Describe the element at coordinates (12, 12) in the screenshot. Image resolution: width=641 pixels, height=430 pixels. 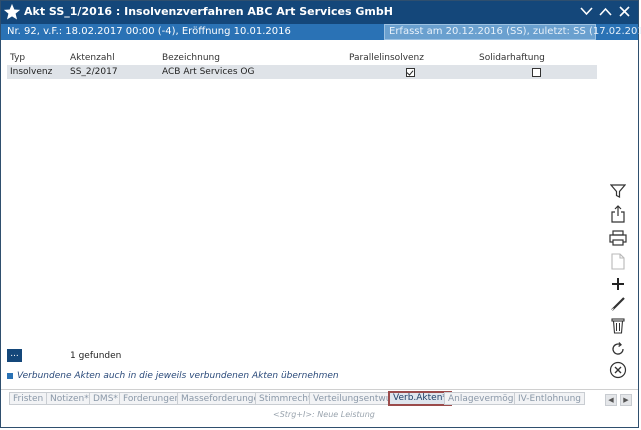
I see `star-icon` at that location.